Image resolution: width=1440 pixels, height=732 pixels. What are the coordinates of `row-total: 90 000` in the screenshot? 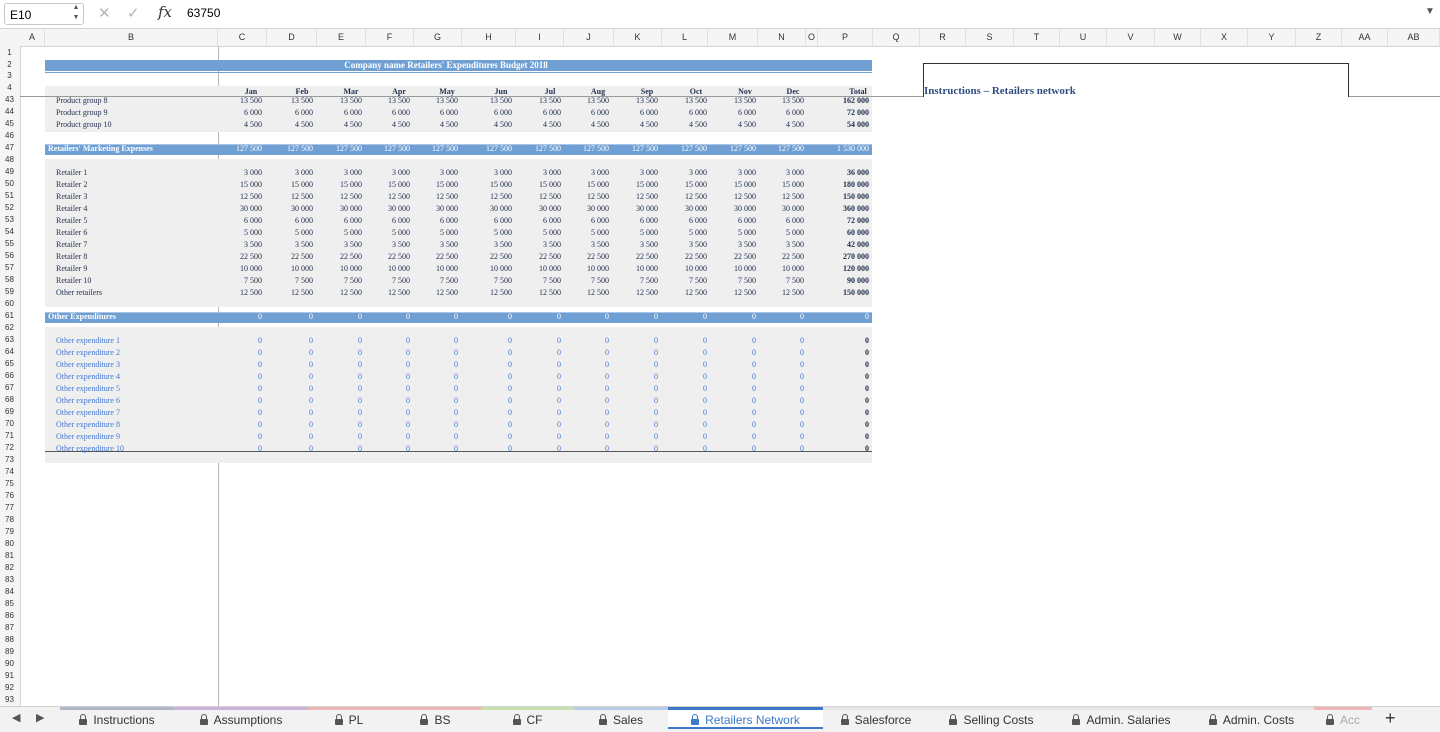 It's located at (849, 281).